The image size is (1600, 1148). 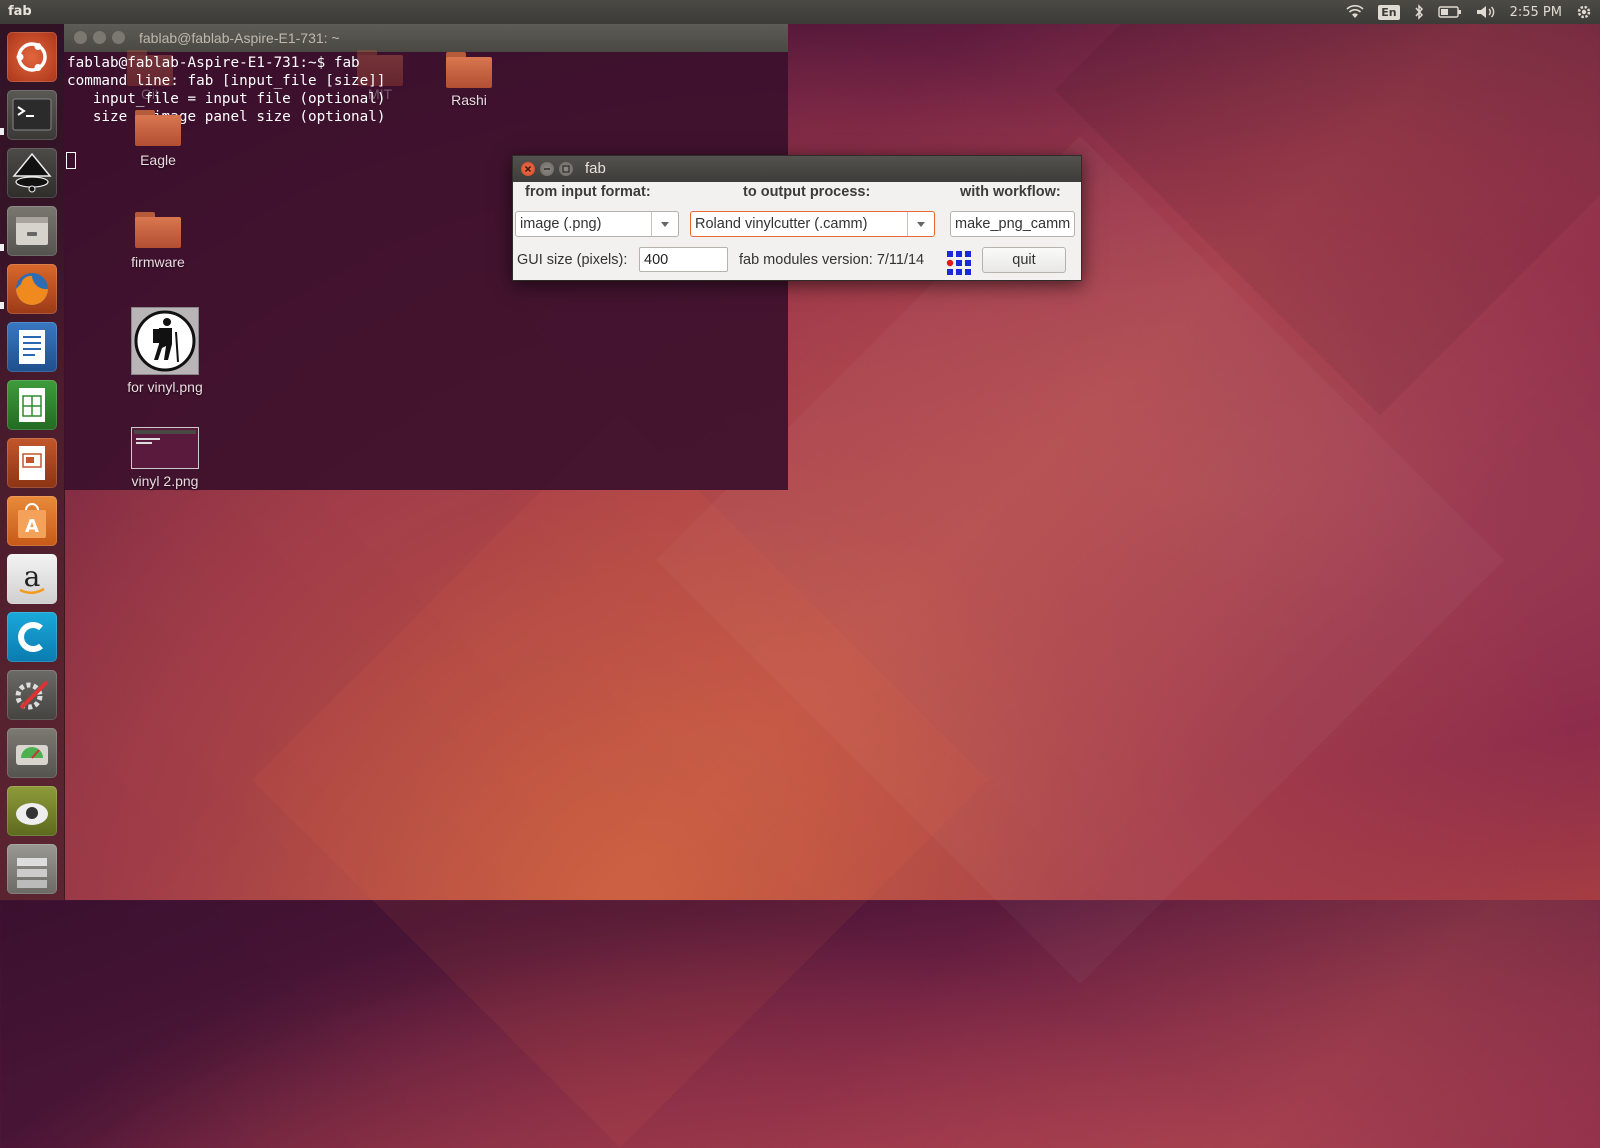 I want to click on inkscape-icon, so click(x=32, y=173).